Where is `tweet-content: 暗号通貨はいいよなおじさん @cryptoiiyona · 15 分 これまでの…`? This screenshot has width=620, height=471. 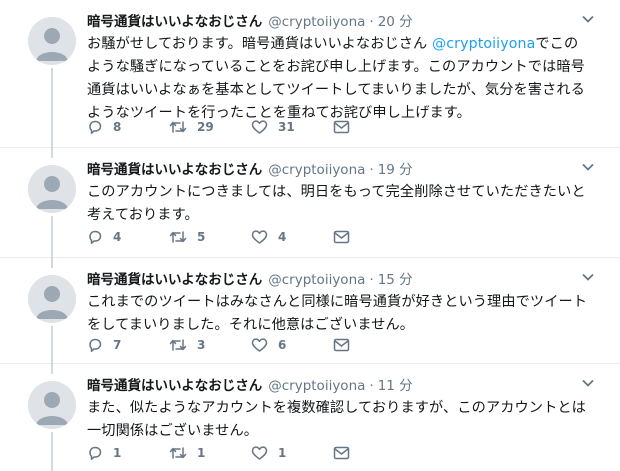 tweet-content: 暗号通貨はいいよなおじさん @cryptoiiyona · 15 分 これまでの… is located at coordinates (340, 302).